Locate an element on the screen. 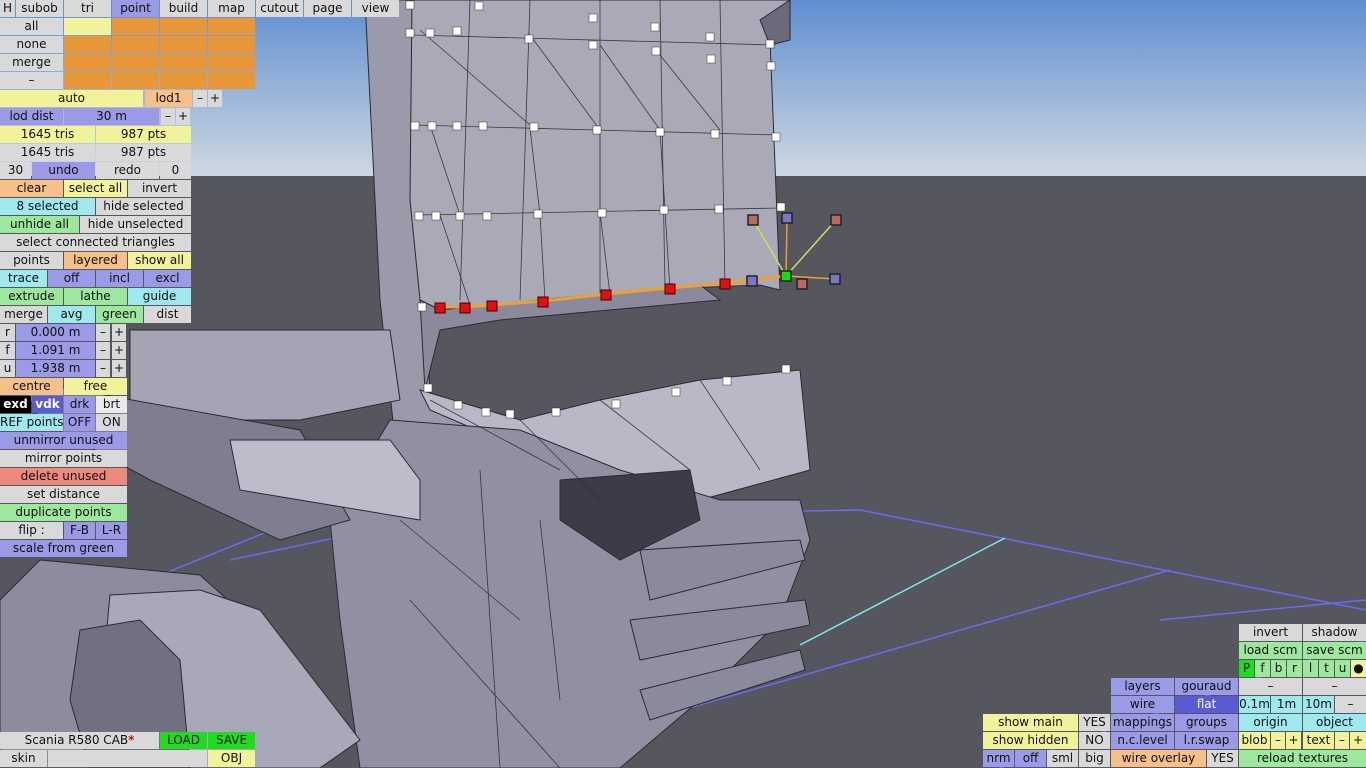 This screenshot has width=1366, height=768. show-main-label: show main is located at coordinates (1030, 722).